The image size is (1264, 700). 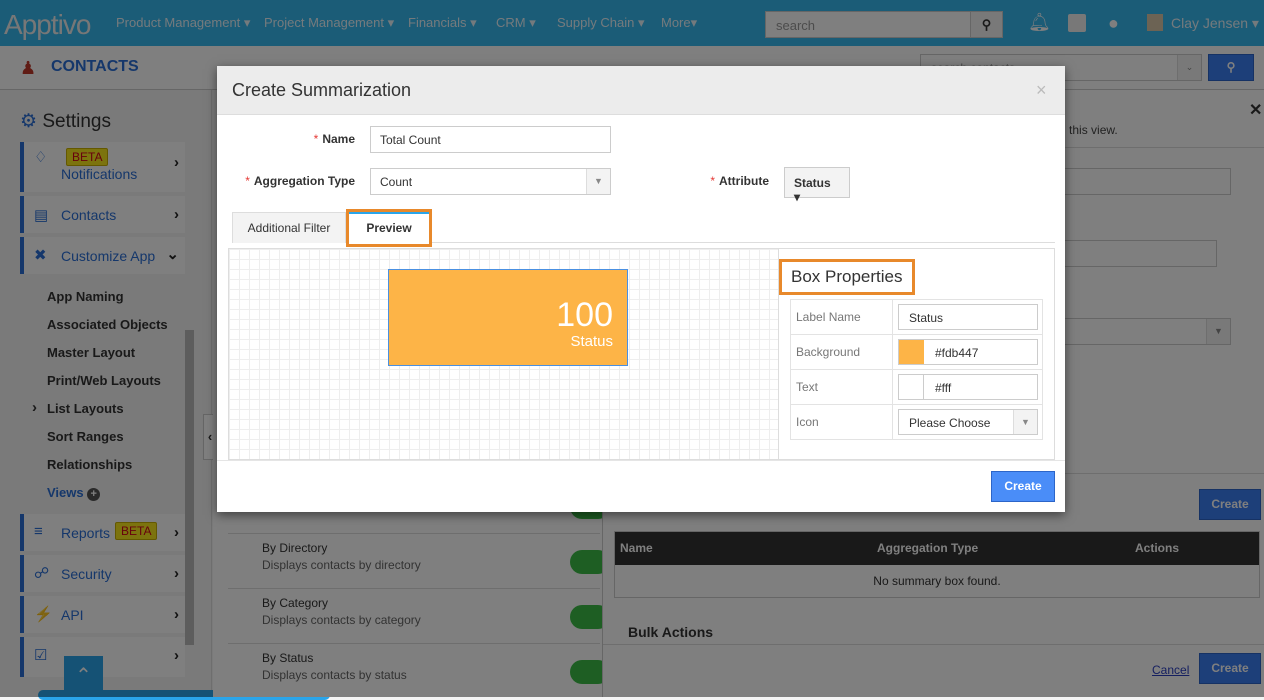 What do you see at coordinates (591, 341) in the screenshot?
I see `summary-label: Status` at bounding box center [591, 341].